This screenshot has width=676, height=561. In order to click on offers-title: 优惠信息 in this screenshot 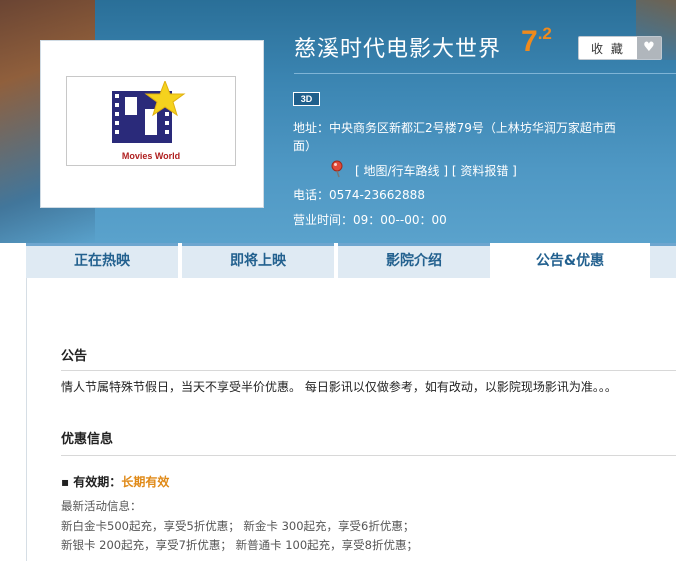, I will do `click(87, 439)`.